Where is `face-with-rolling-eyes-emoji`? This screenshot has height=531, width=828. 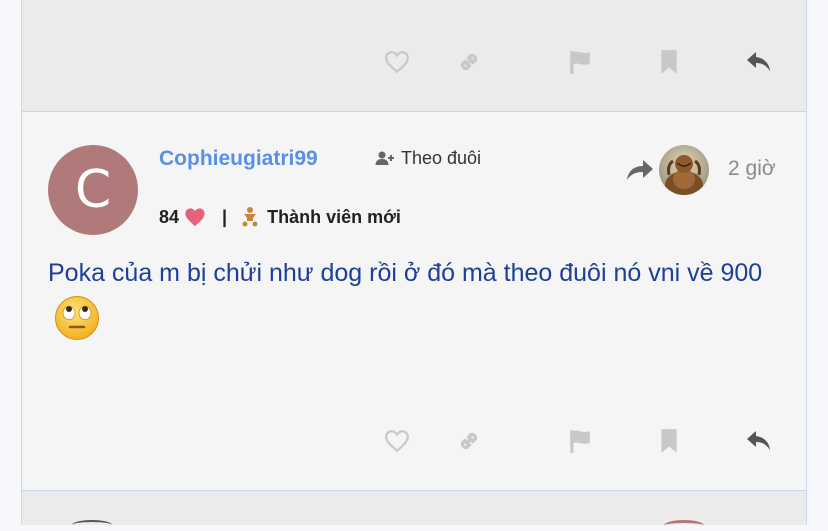
face-with-rolling-eyes-emoji is located at coordinates (77, 325).